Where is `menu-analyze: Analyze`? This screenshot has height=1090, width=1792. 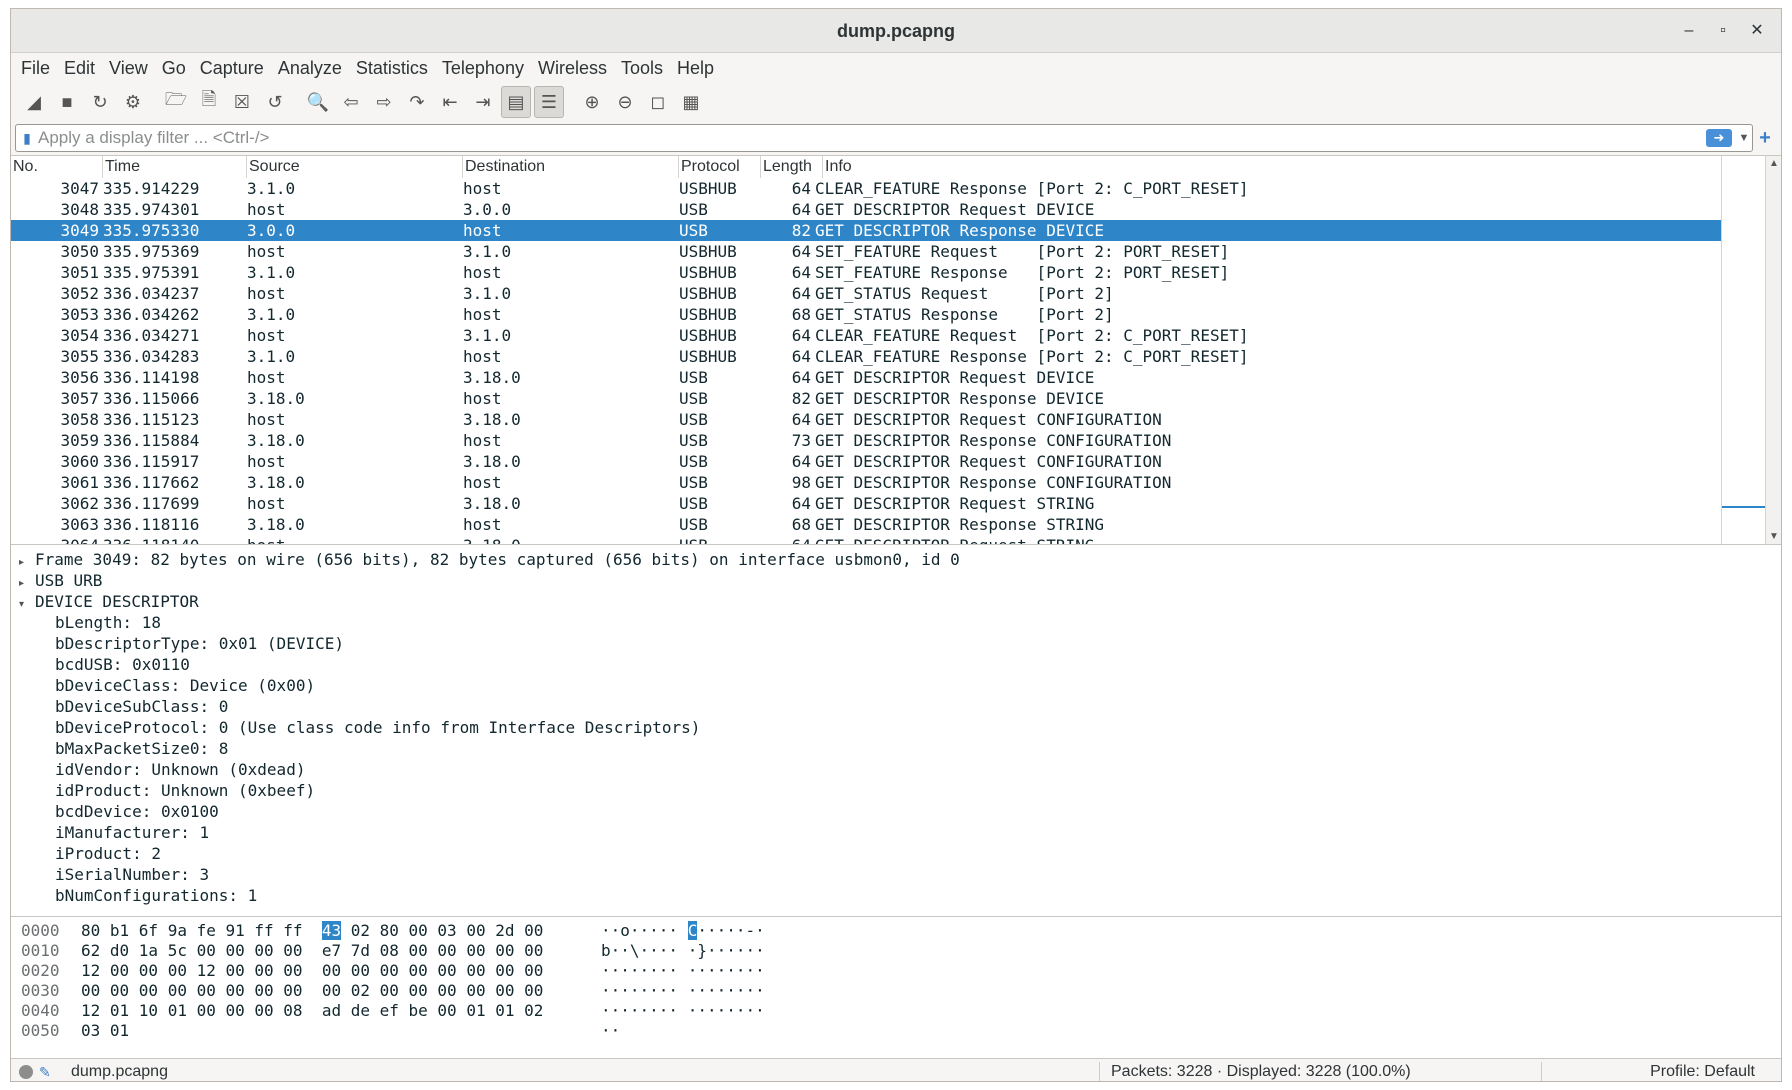 menu-analyze: Analyze is located at coordinates (310, 68).